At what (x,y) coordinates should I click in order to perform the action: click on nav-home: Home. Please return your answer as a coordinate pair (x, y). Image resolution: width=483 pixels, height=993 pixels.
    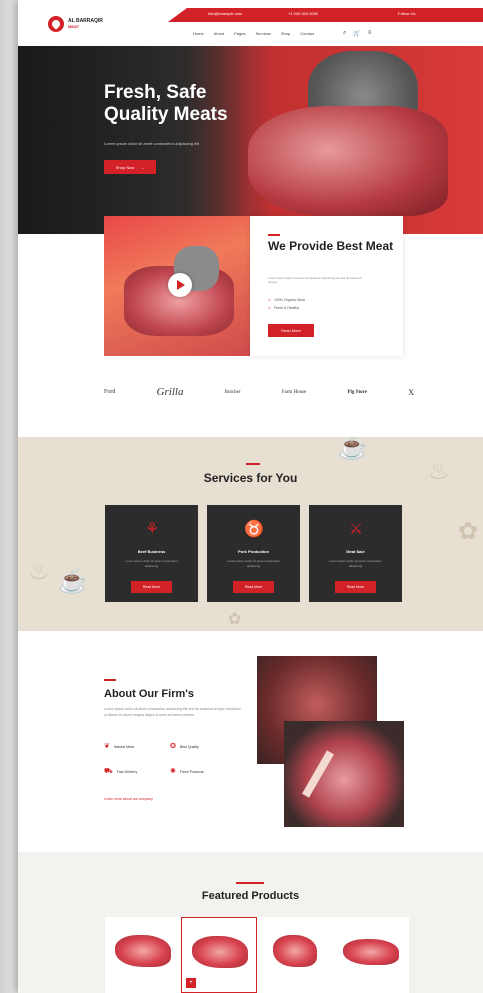
    Looking at the image, I should click on (198, 33).